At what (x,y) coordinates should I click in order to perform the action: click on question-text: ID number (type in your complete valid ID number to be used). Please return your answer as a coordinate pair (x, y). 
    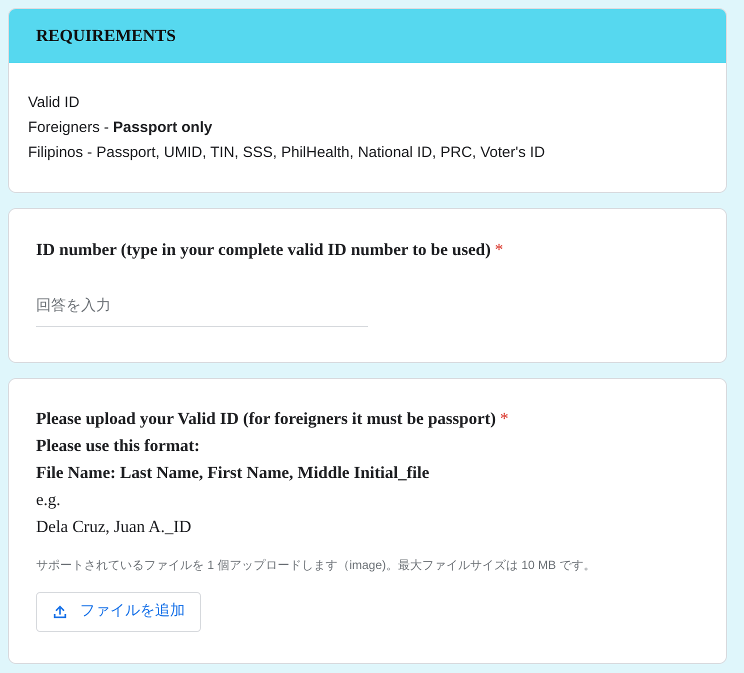
    Looking at the image, I should click on (263, 250).